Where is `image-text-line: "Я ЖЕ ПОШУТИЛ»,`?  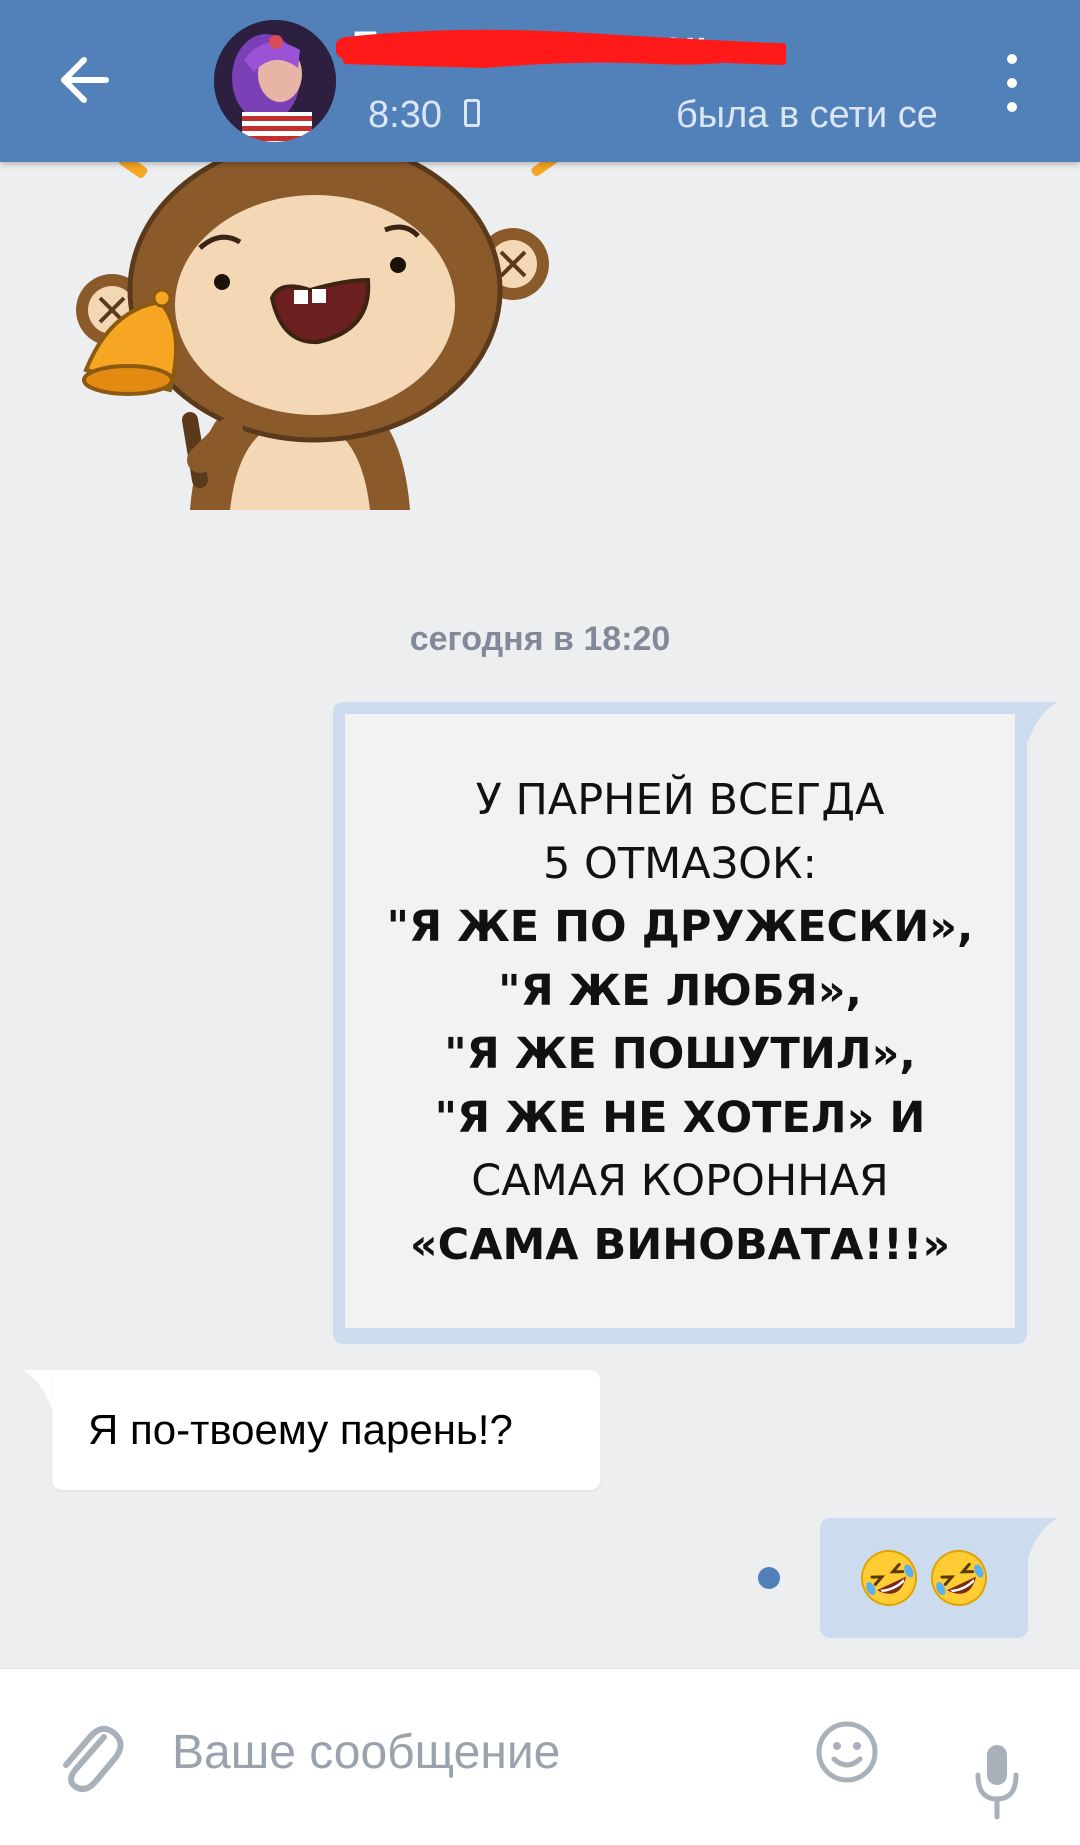 image-text-line: "Я ЖЕ ПОШУТИЛ», is located at coordinates (680, 1054).